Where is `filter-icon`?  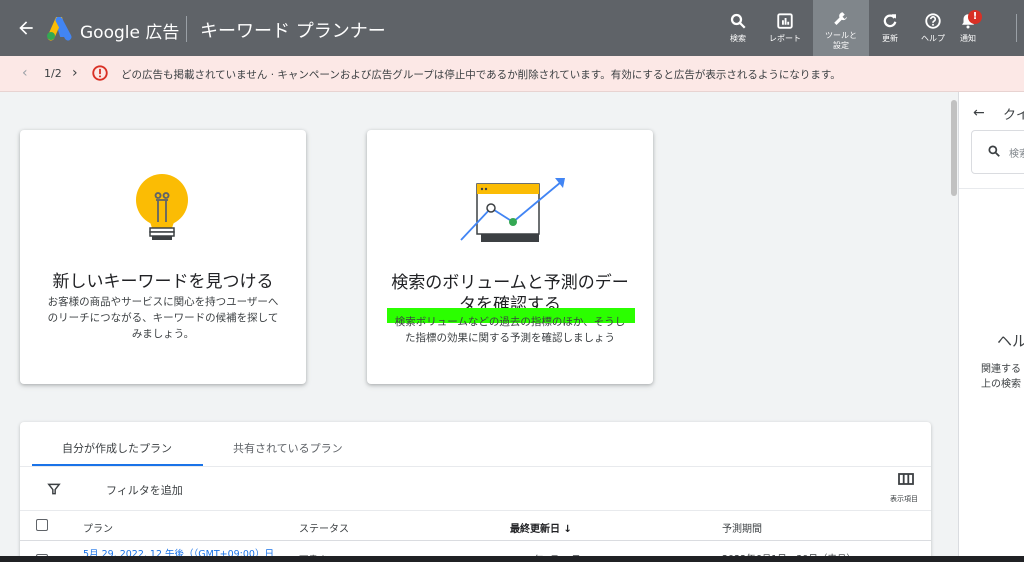 filter-icon is located at coordinates (54, 489).